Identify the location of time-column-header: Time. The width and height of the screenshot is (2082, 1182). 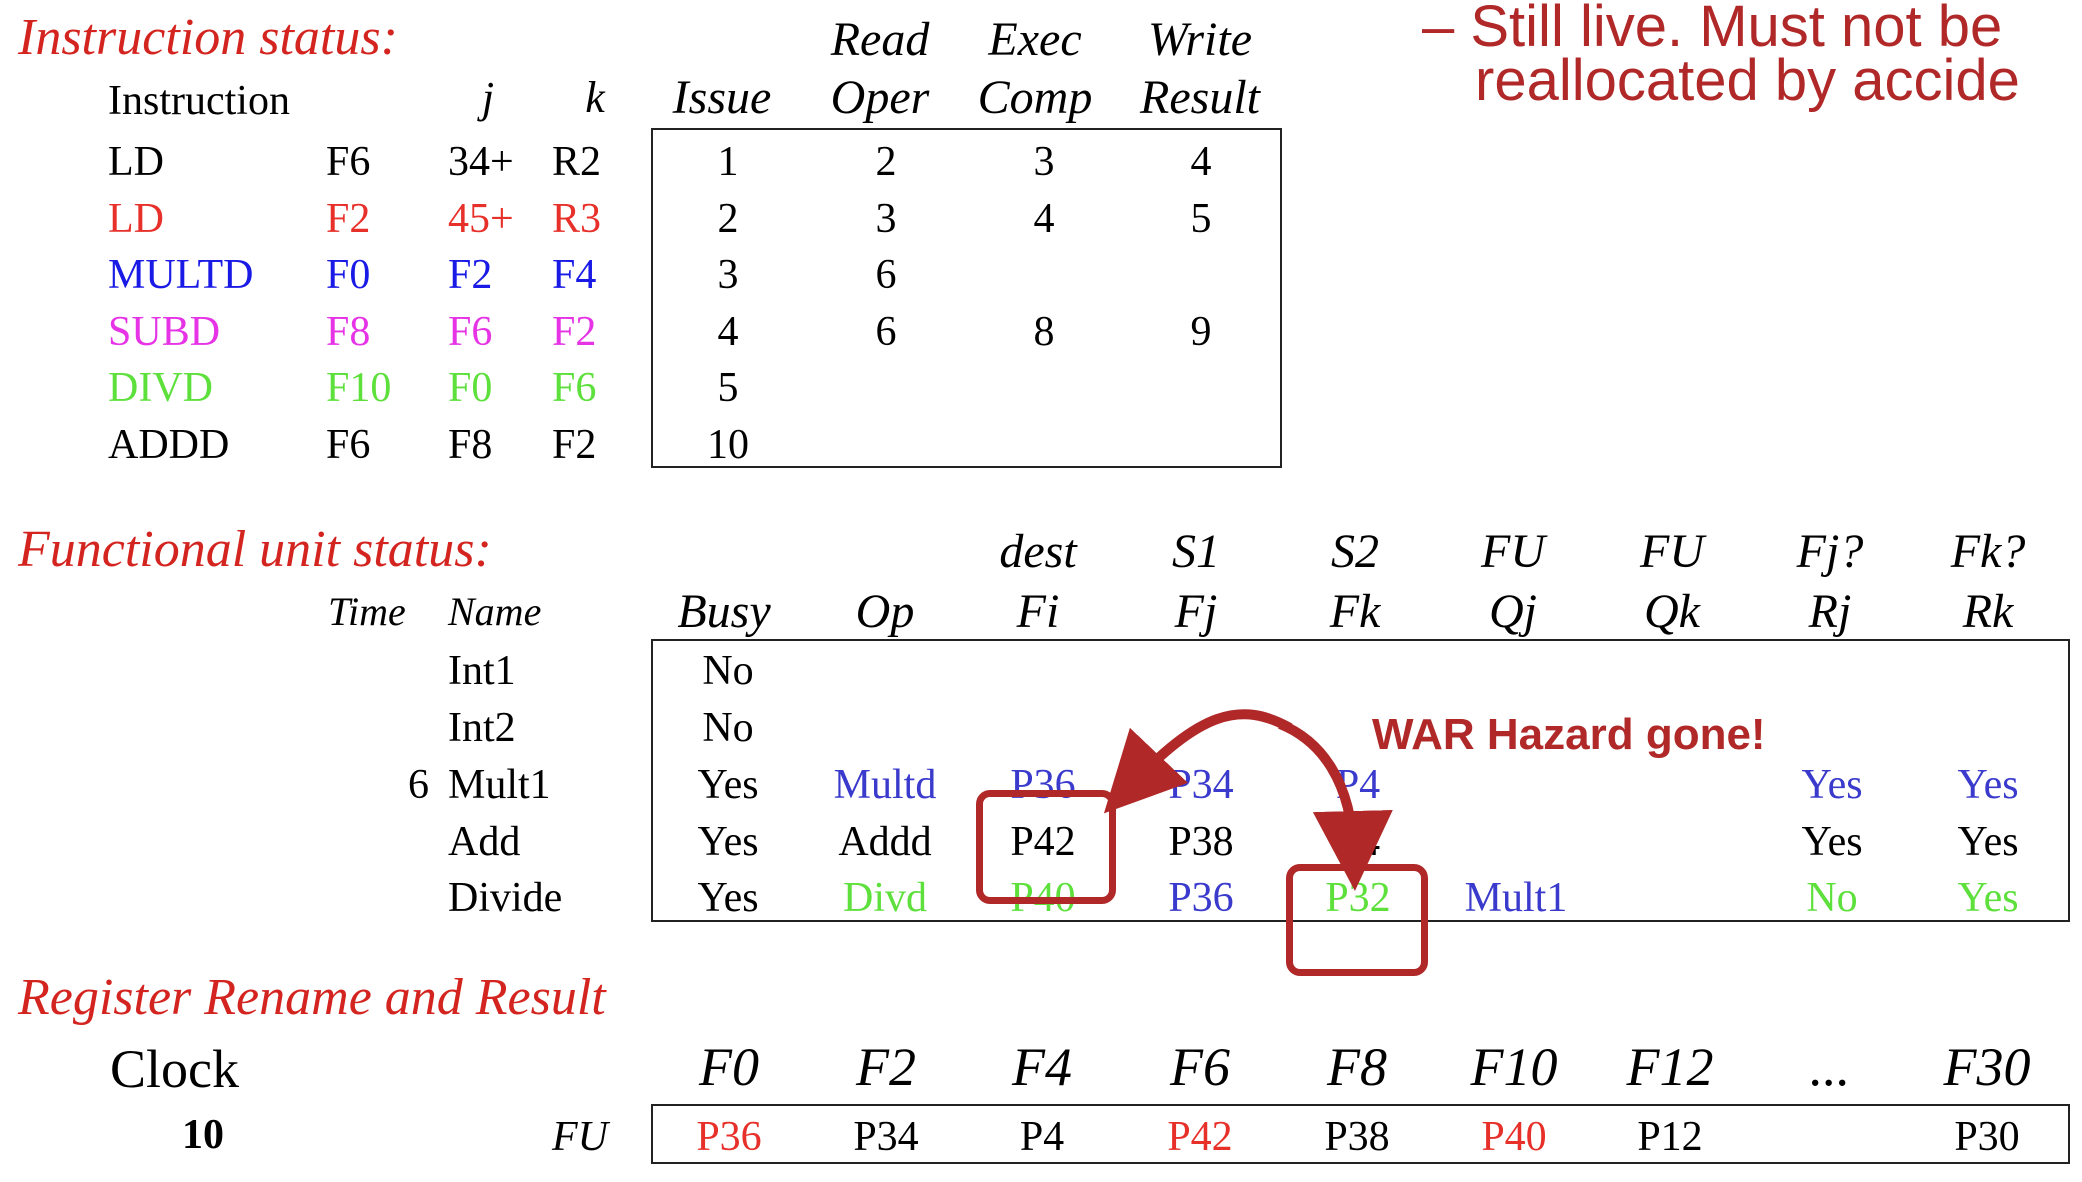
(367, 611).